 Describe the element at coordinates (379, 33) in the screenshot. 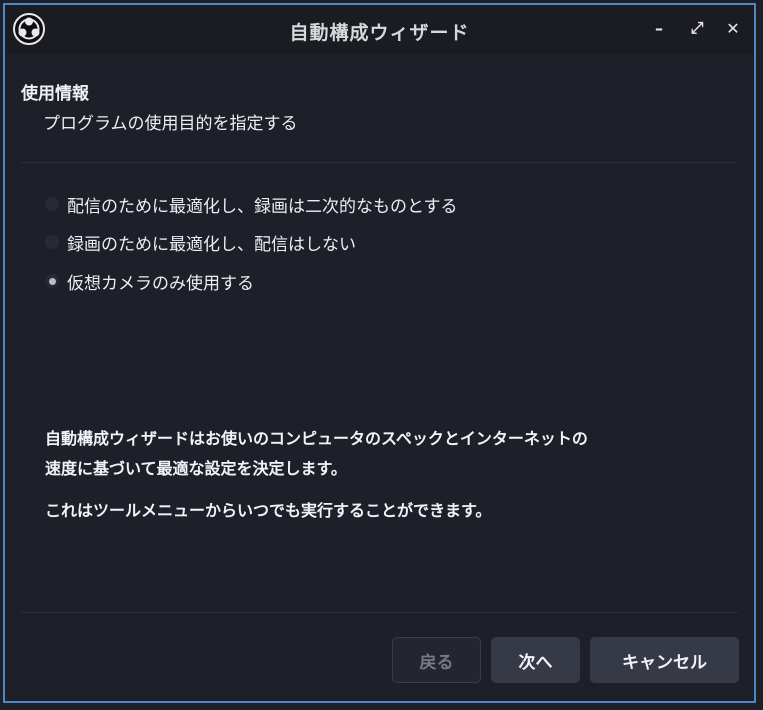

I see `window-title: 自動構成ウィザード` at that location.